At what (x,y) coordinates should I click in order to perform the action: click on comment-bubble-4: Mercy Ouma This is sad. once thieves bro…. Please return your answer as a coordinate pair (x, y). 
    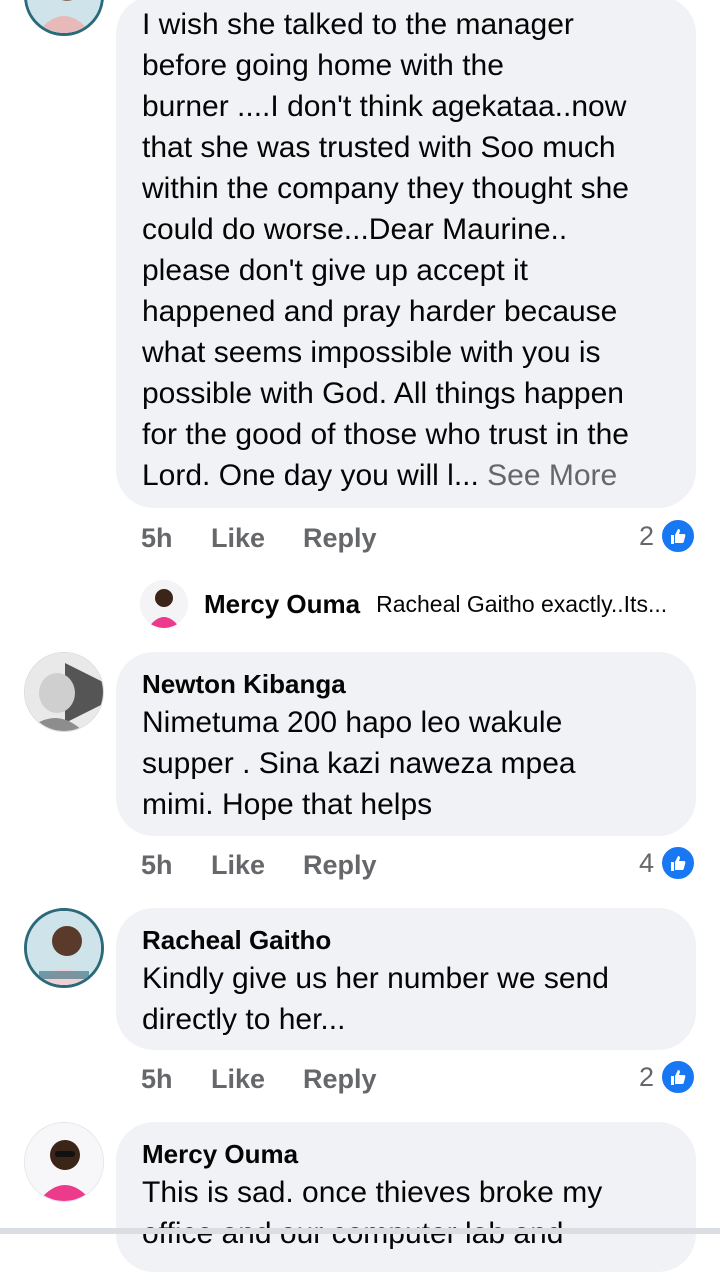
    Looking at the image, I should click on (406, 1197).